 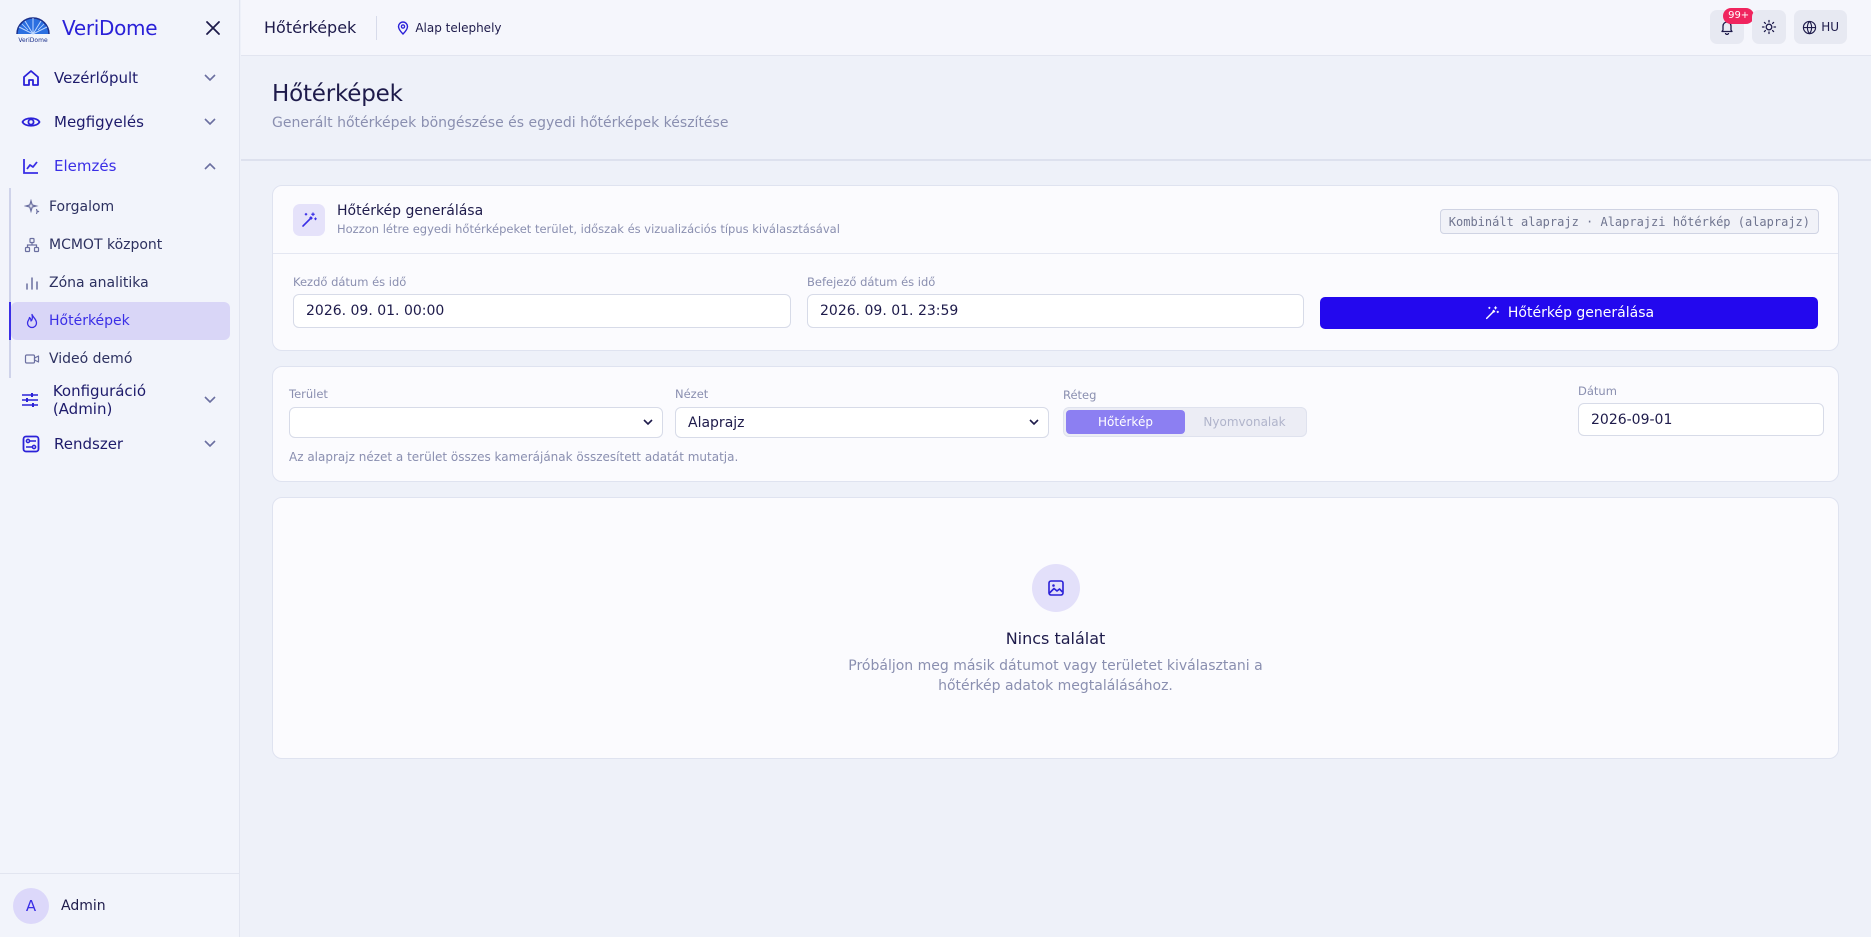 What do you see at coordinates (350, 282) in the screenshot?
I see `start-datetime-label: Kezdő dátum és idő` at bounding box center [350, 282].